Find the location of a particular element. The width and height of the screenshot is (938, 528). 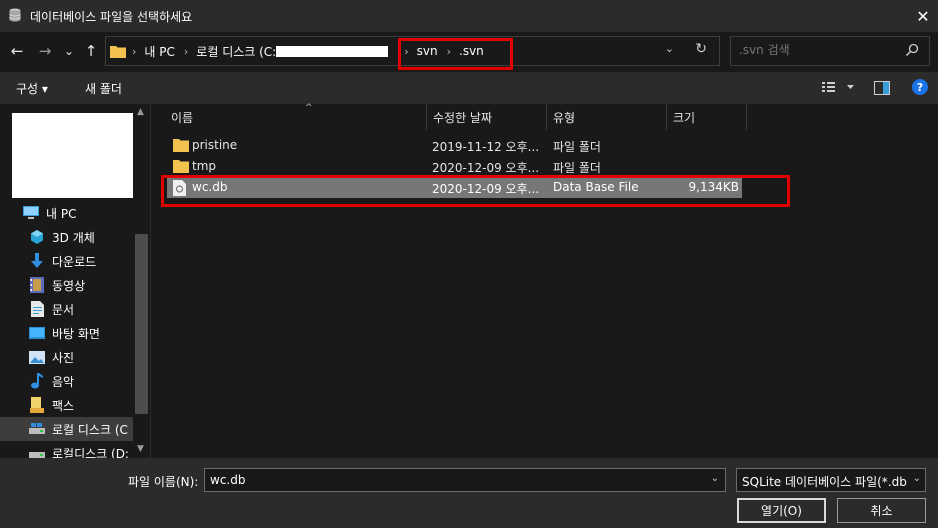

search-icon is located at coordinates (912, 50).